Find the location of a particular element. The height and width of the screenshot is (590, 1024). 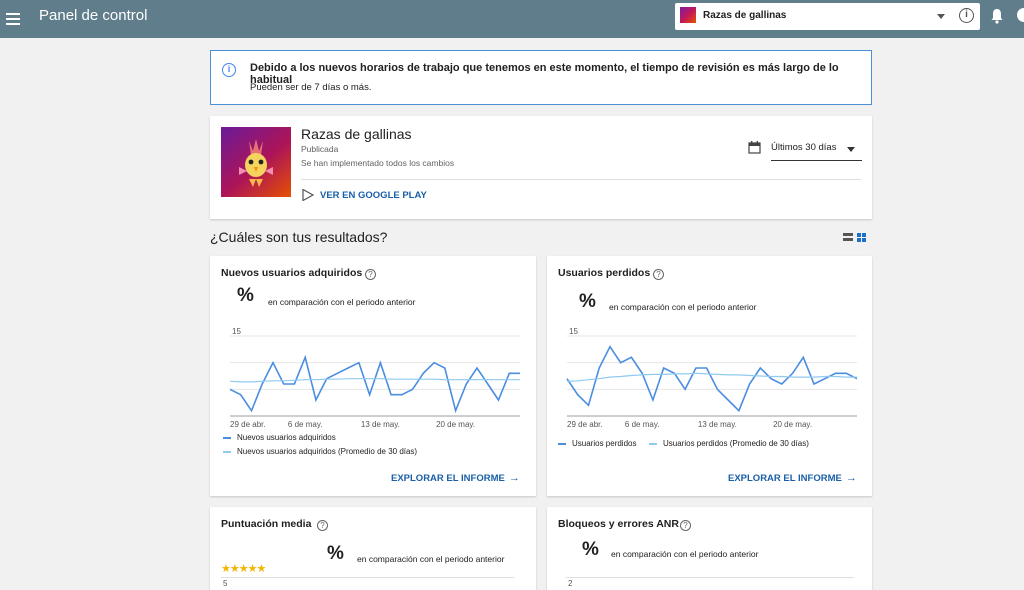

app-icon is located at coordinates (256, 162).